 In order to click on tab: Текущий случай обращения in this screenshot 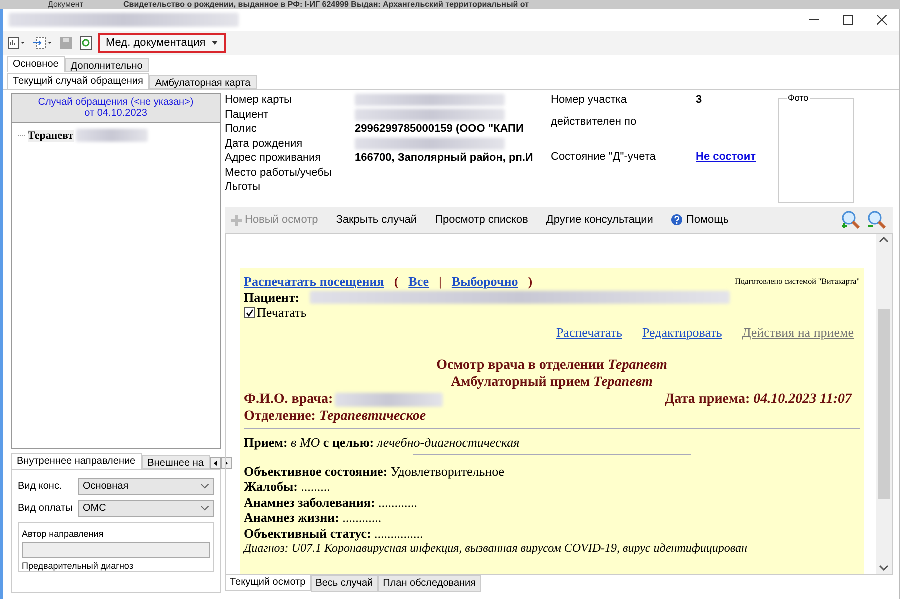, I will do `click(78, 81)`.